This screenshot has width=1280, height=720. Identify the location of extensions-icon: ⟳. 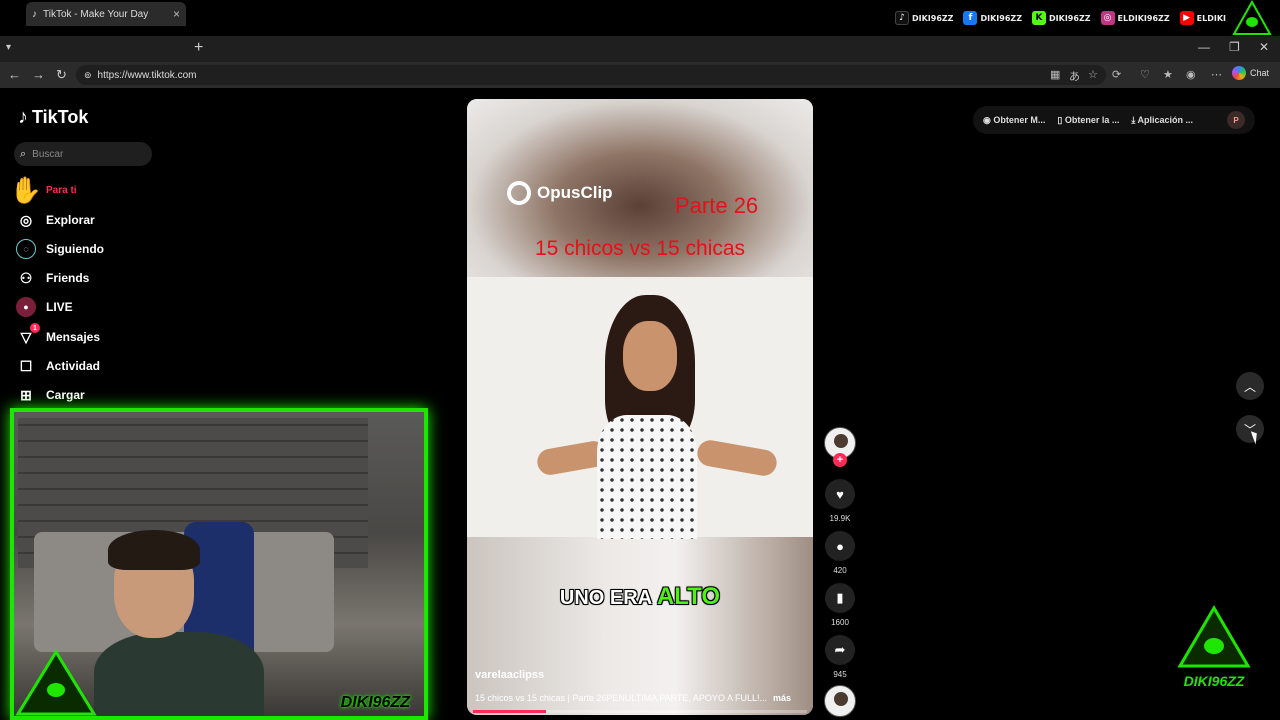
(1116, 74).